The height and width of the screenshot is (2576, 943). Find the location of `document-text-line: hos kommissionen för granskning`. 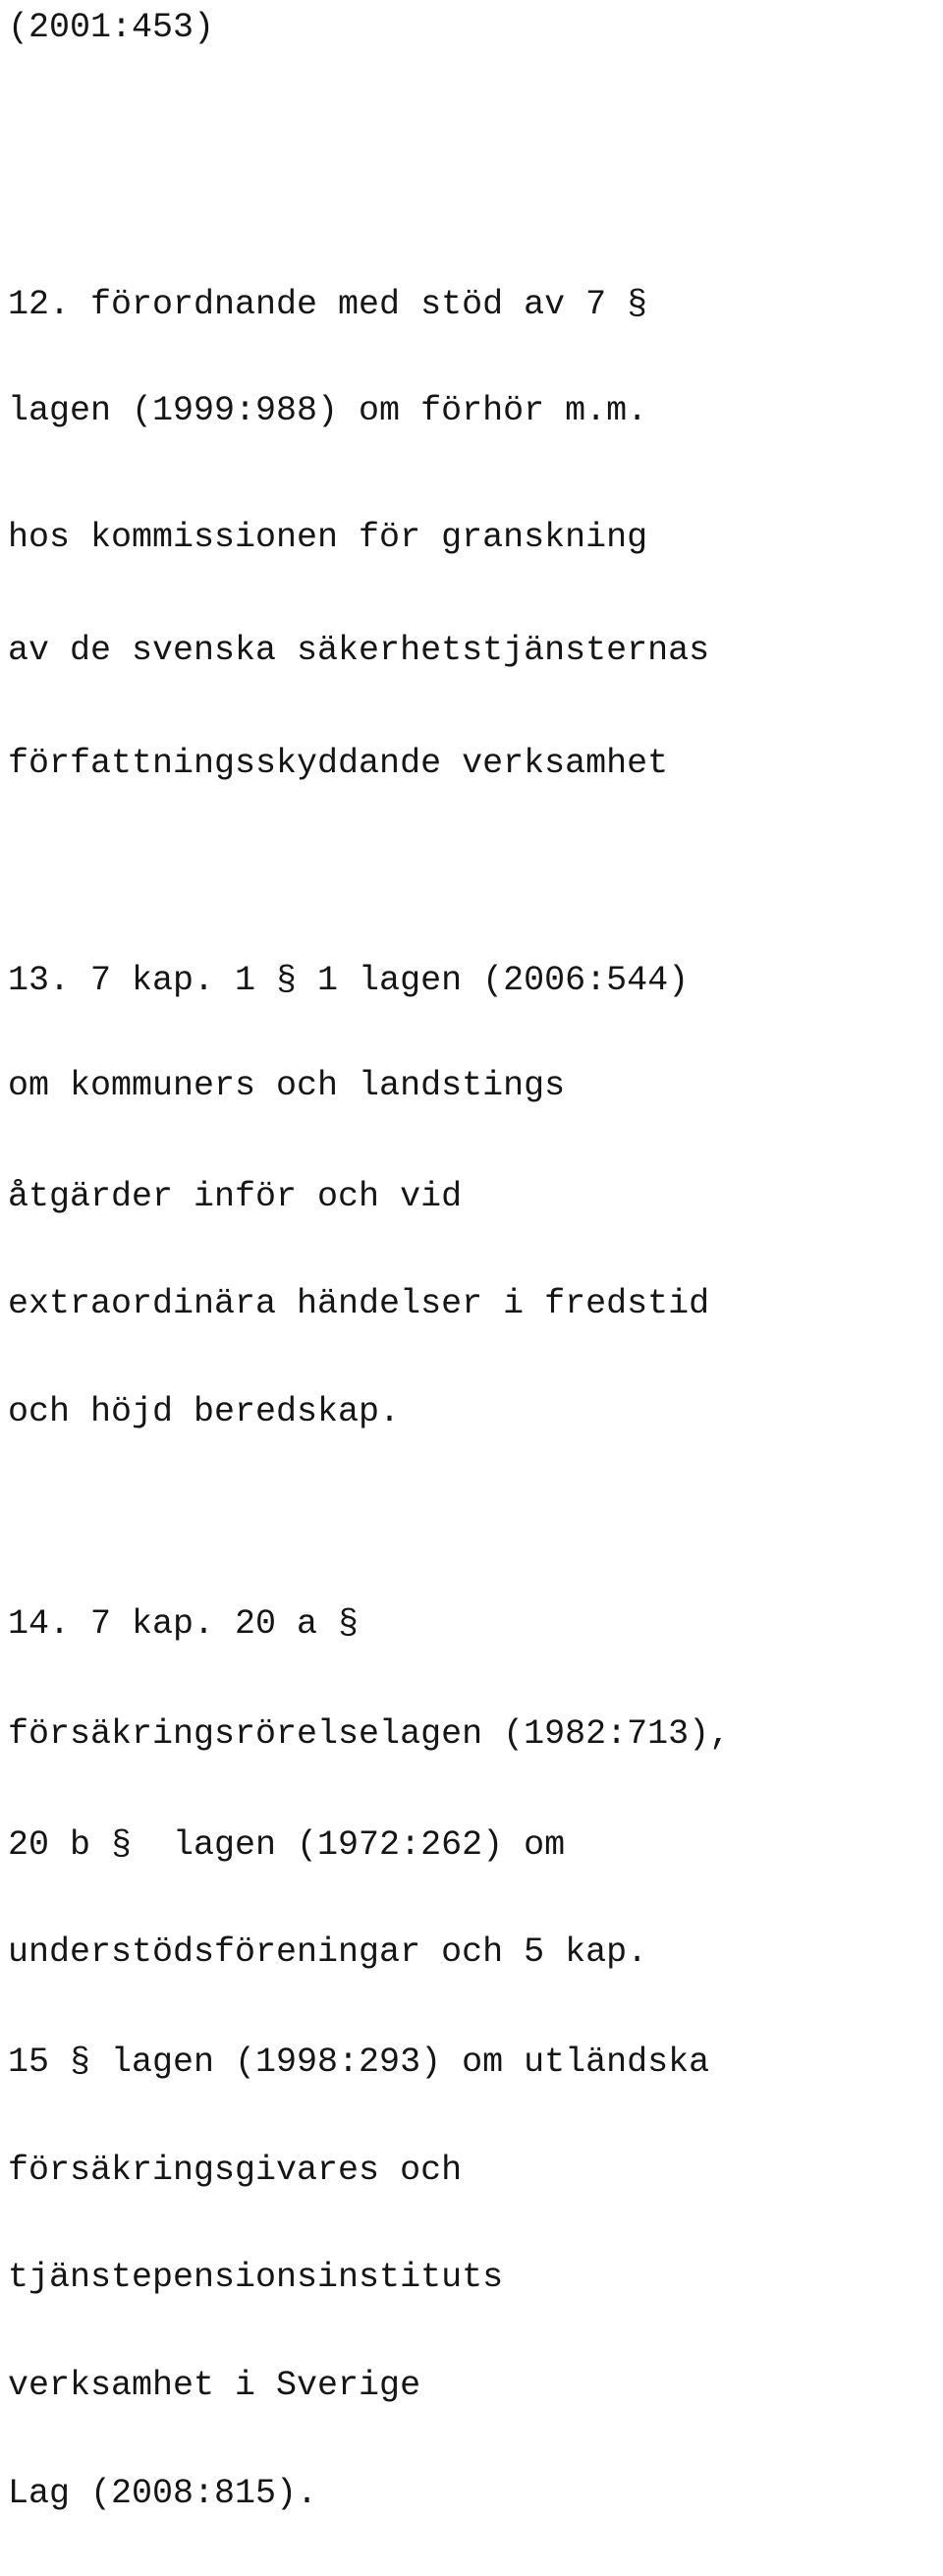

document-text-line: hos kommissionen för granskning is located at coordinates (328, 537).